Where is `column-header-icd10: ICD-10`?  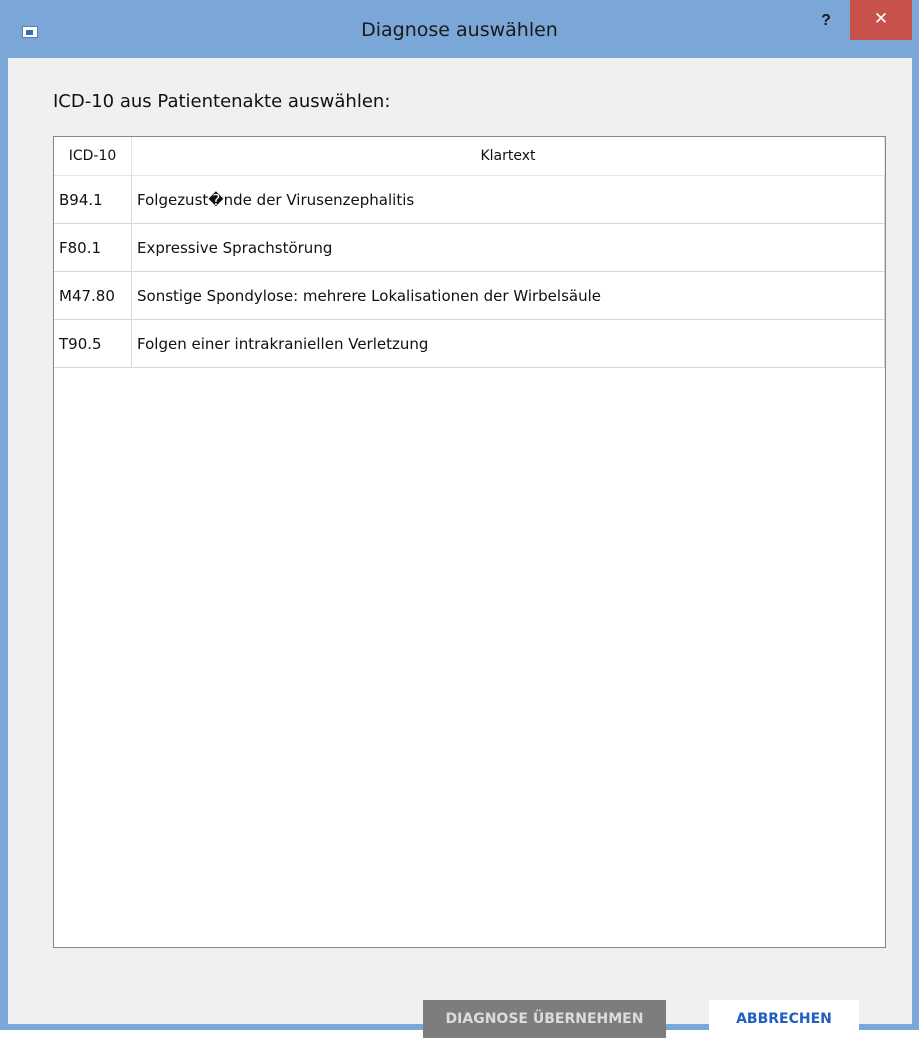
column-header-icd10: ICD-10 is located at coordinates (93, 156).